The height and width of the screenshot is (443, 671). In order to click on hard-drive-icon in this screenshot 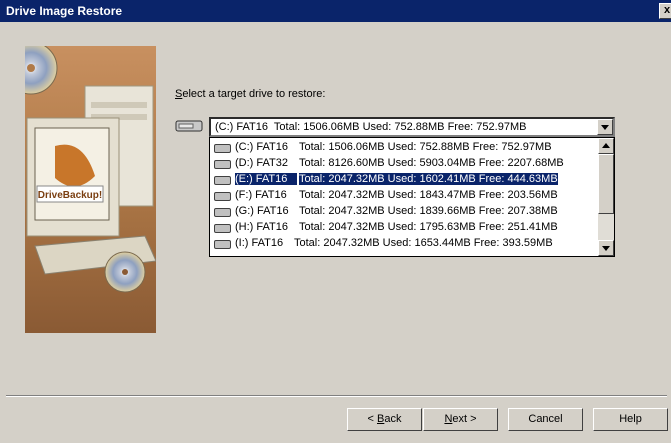, I will do `click(189, 126)`.